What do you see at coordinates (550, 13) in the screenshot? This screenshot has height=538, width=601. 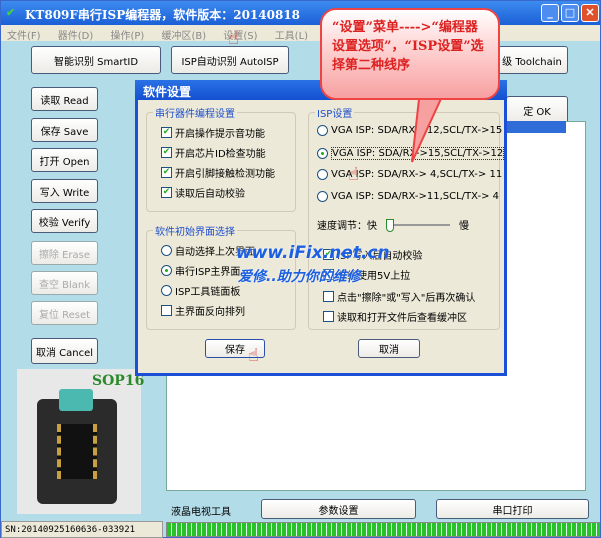 I see `minimize-button: _` at bounding box center [550, 13].